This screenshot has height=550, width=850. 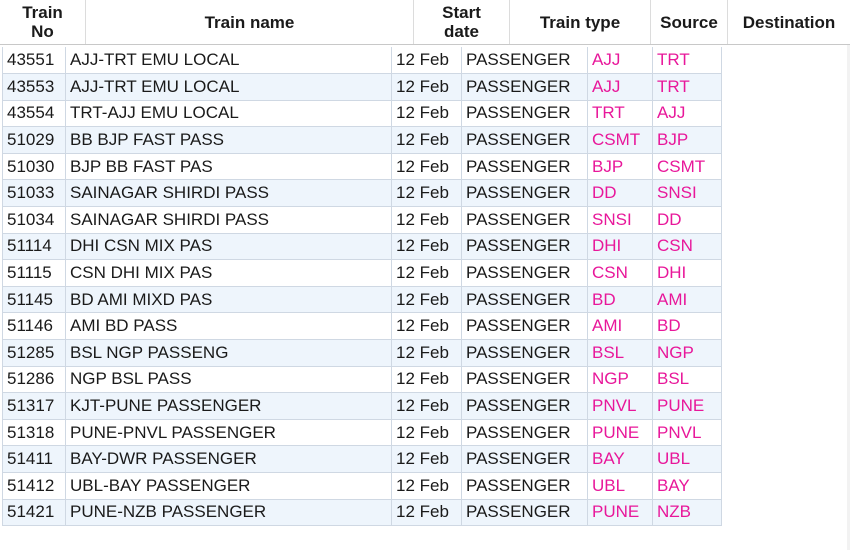 What do you see at coordinates (34, 326) in the screenshot?
I see `cell-train-no: 51146` at bounding box center [34, 326].